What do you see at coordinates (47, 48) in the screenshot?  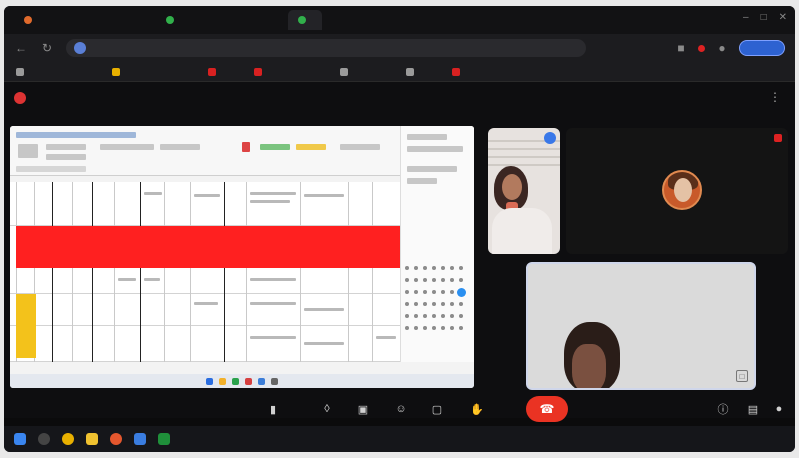 I see `reload-icon: ↻` at bounding box center [47, 48].